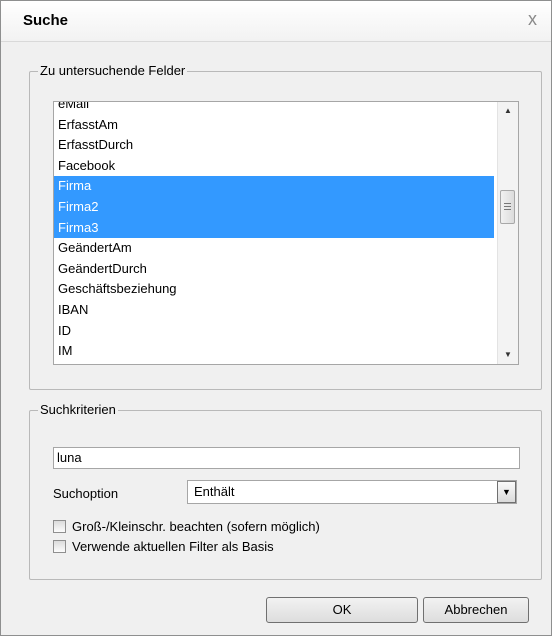 The width and height of the screenshot is (552, 636). I want to click on use-filter-label: Verwende aktuellen Filter als Basis, so click(173, 547).